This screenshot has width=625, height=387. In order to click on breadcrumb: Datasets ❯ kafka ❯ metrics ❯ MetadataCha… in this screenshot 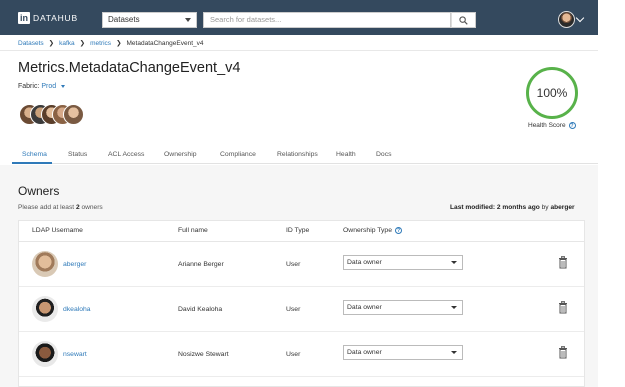, I will do `click(111, 43)`.